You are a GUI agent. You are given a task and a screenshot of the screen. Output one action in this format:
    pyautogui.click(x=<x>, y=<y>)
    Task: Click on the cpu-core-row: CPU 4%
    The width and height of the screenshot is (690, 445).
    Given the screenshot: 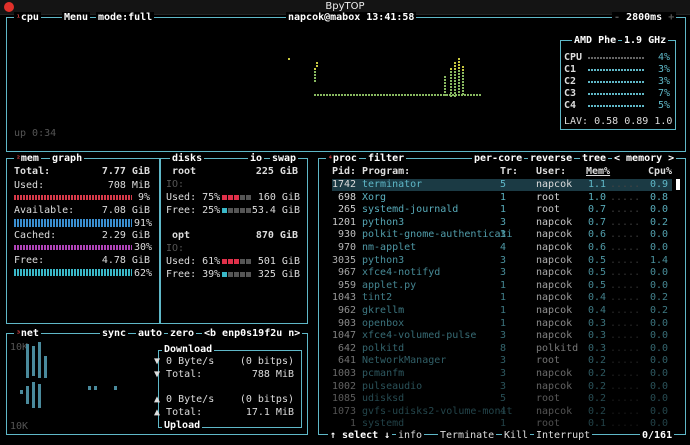 What is the action you would take?
    pyautogui.click(x=618, y=57)
    